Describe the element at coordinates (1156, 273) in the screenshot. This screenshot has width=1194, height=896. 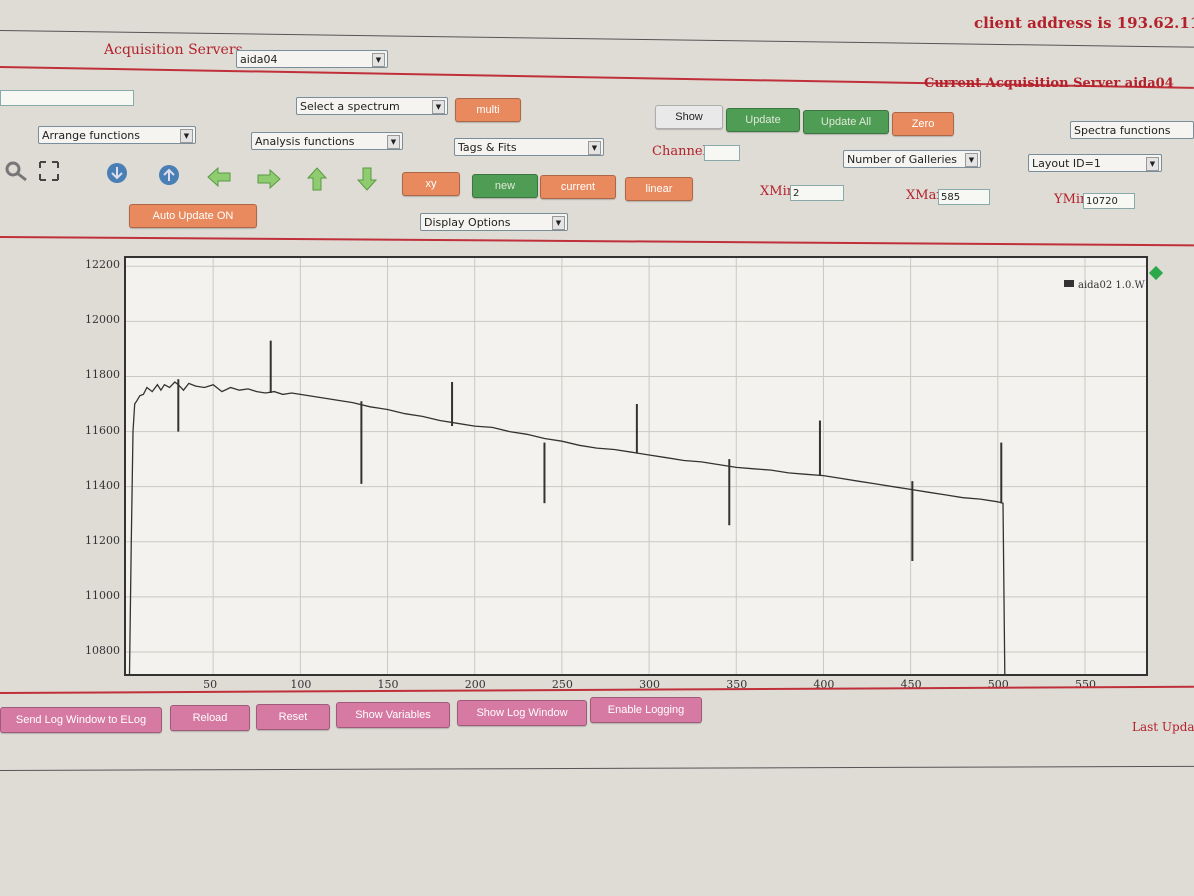
I see `settings-diamond-icon` at that location.